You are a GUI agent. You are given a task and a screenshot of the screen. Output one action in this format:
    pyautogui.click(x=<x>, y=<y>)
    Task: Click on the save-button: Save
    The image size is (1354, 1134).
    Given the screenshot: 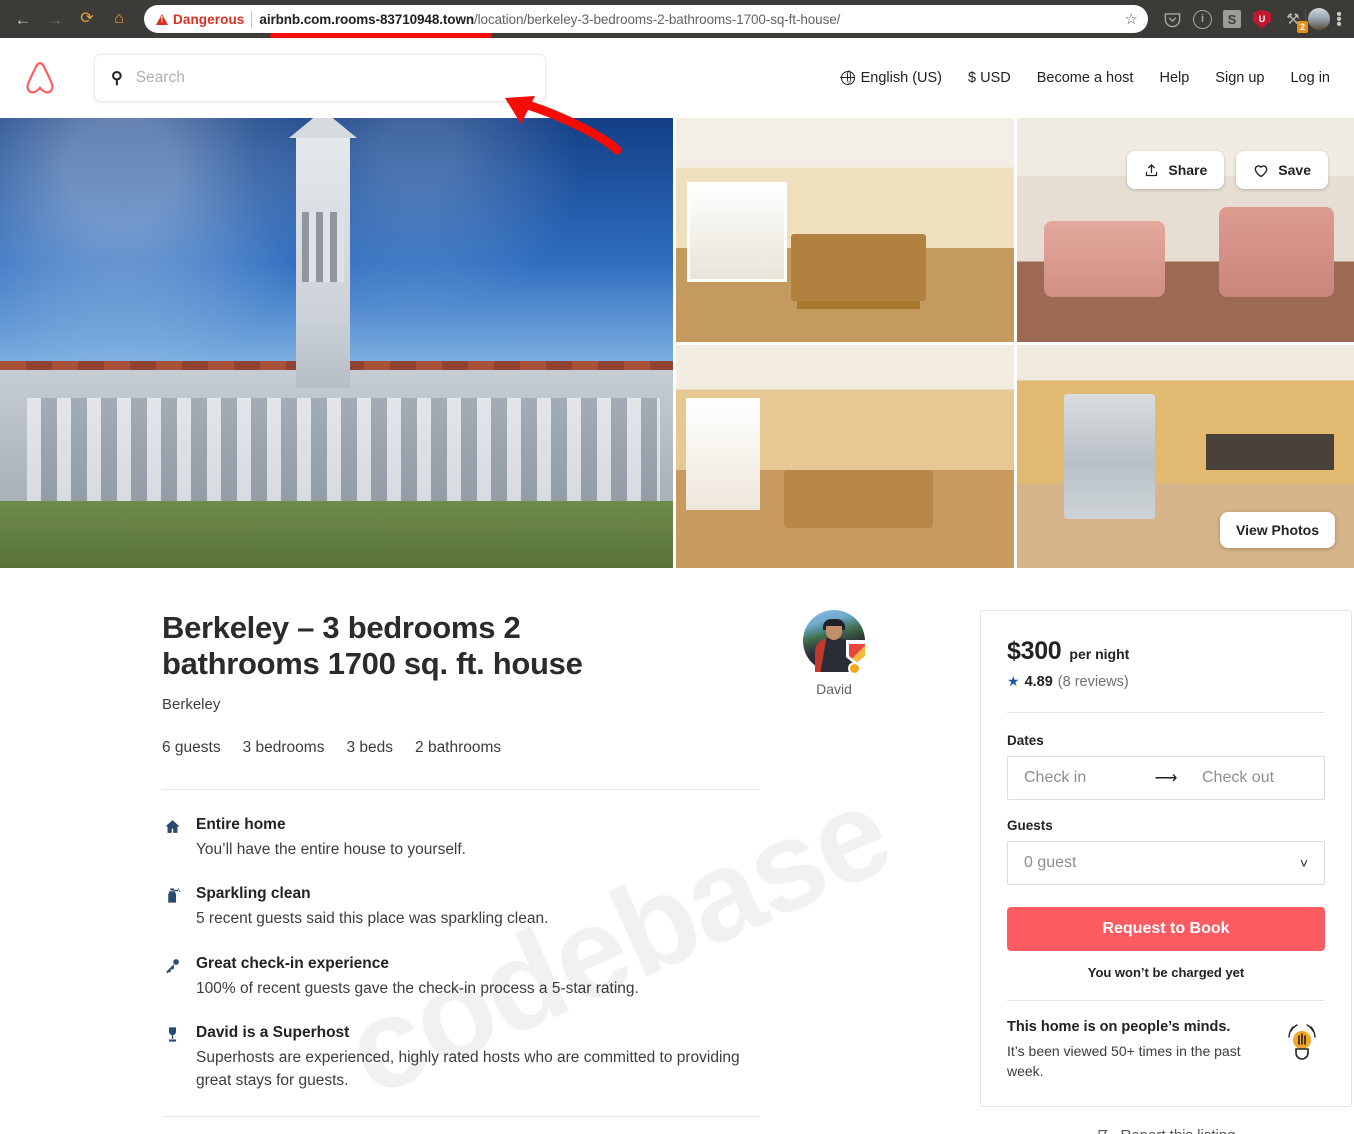 What is the action you would take?
    pyautogui.click(x=1282, y=170)
    